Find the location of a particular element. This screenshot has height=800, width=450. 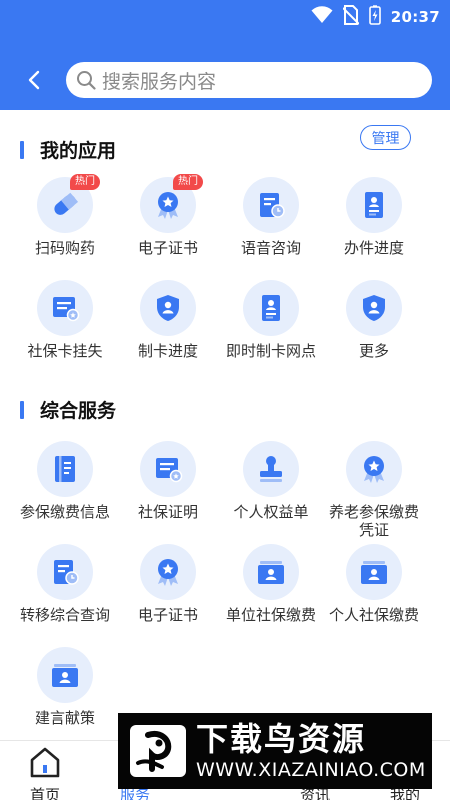

service-label: 单位社保缴费 is located at coordinates (270, 615).